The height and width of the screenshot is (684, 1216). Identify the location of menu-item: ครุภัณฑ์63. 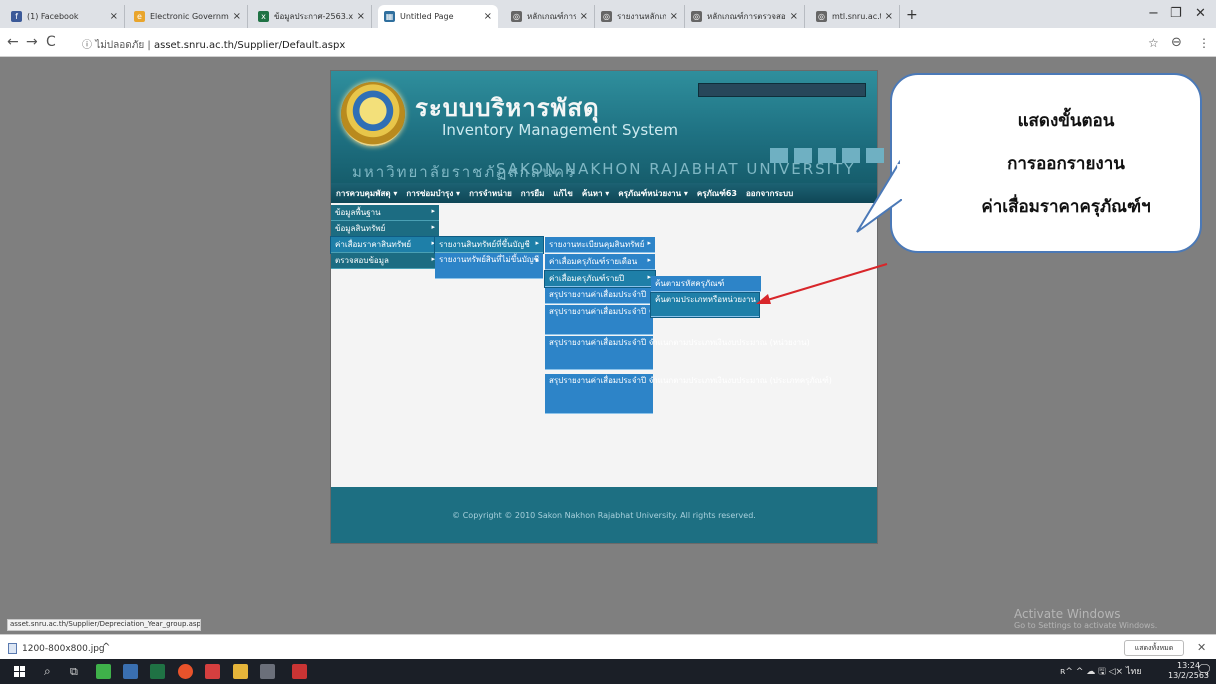
(717, 193).